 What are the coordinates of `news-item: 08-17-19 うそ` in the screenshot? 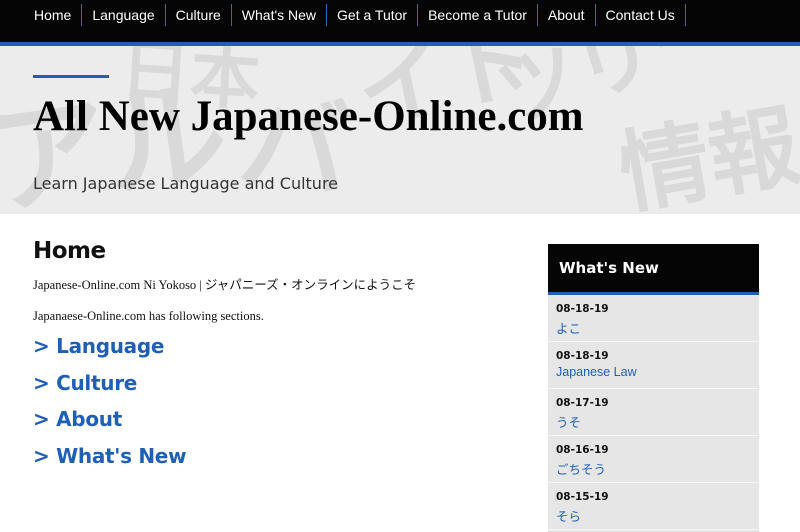 It's located at (653, 412).